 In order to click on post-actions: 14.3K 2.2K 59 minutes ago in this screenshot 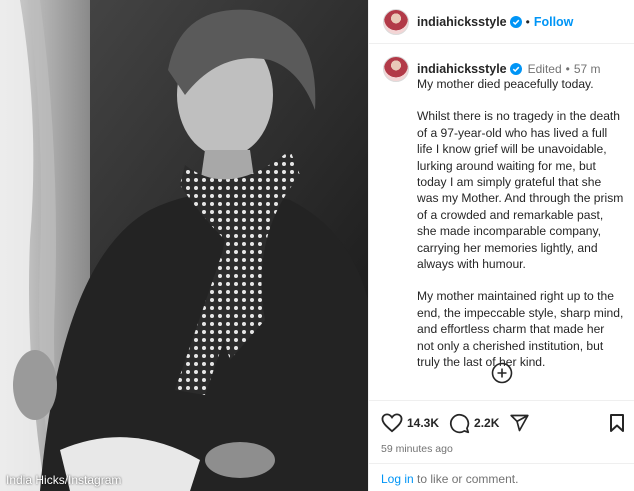, I will do `click(501, 427)`.